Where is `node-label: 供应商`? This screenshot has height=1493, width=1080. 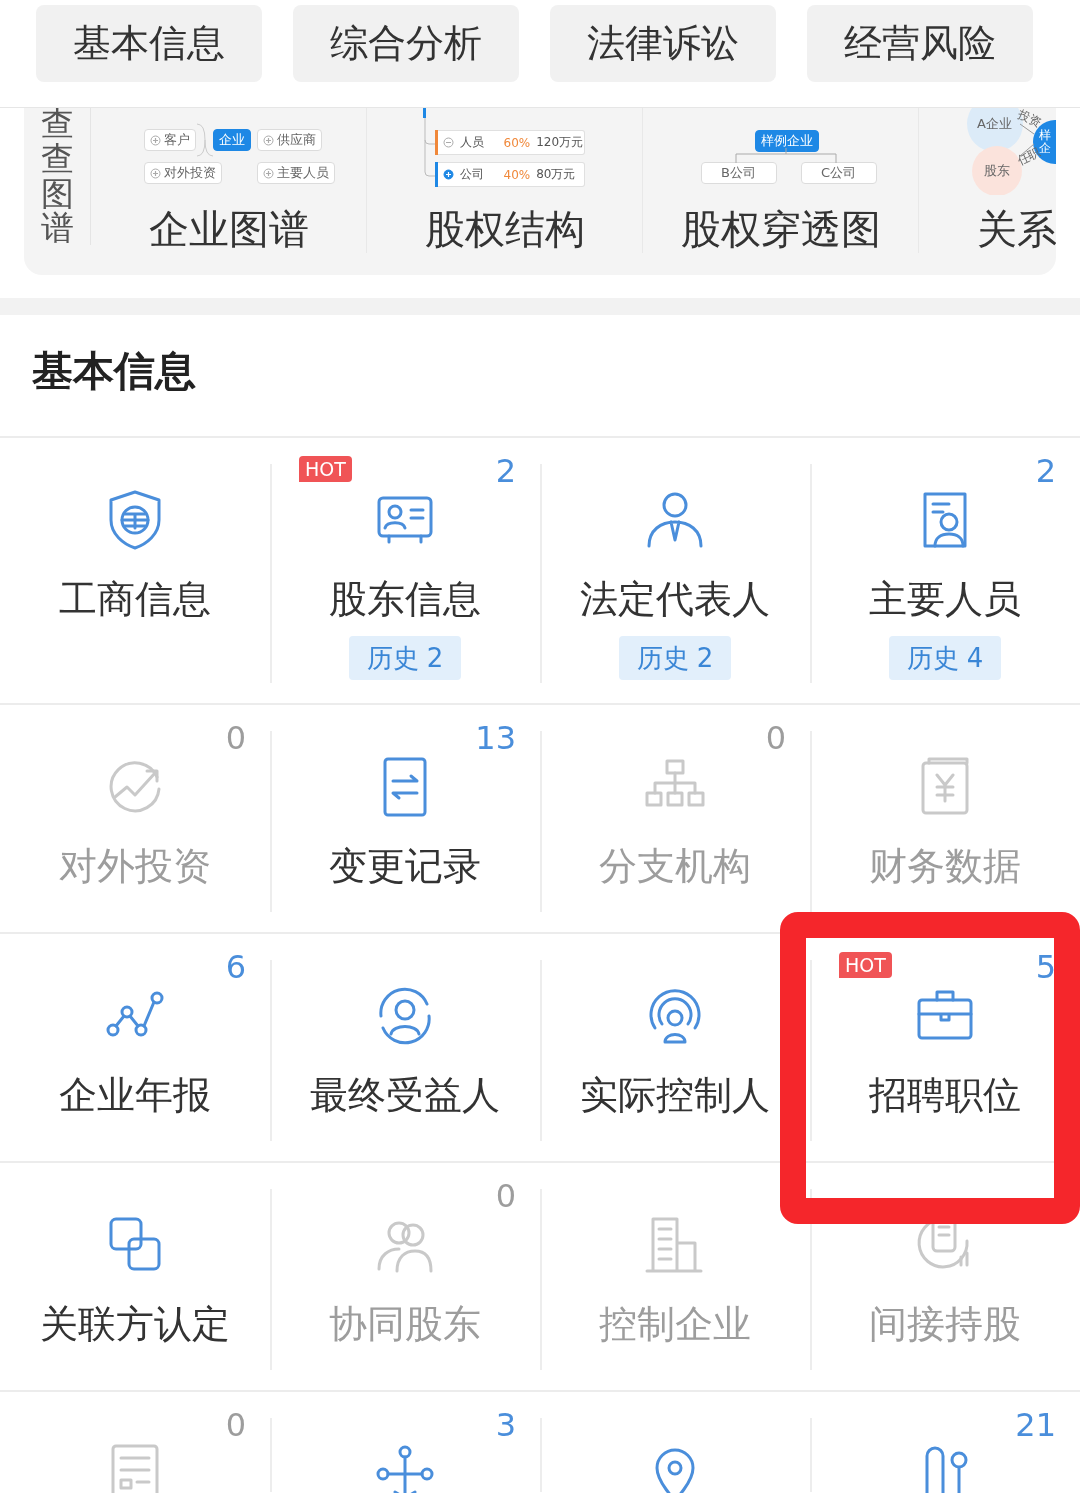
node-label: 供应商 is located at coordinates (296, 140).